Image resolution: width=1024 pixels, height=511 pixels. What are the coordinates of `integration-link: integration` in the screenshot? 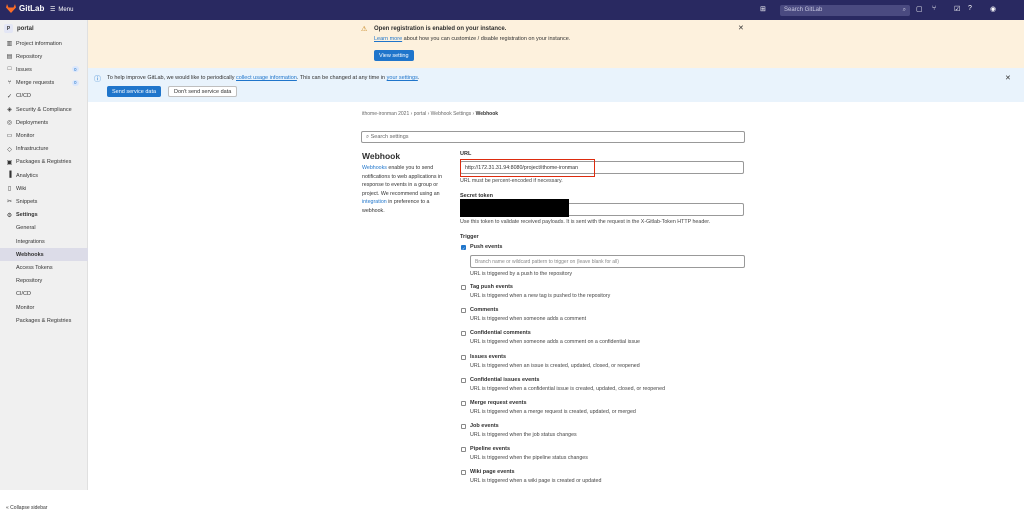 It's located at (374, 202).